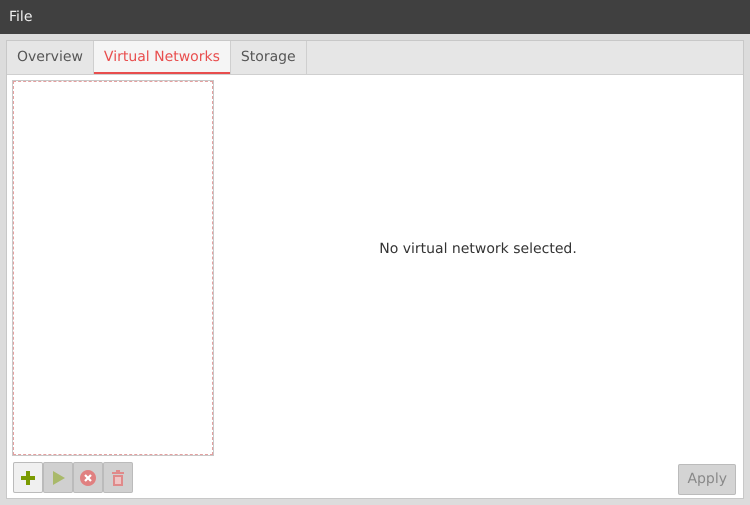 The height and width of the screenshot is (505, 750). What do you see at coordinates (118, 477) in the screenshot?
I see `trash-icon` at bounding box center [118, 477].